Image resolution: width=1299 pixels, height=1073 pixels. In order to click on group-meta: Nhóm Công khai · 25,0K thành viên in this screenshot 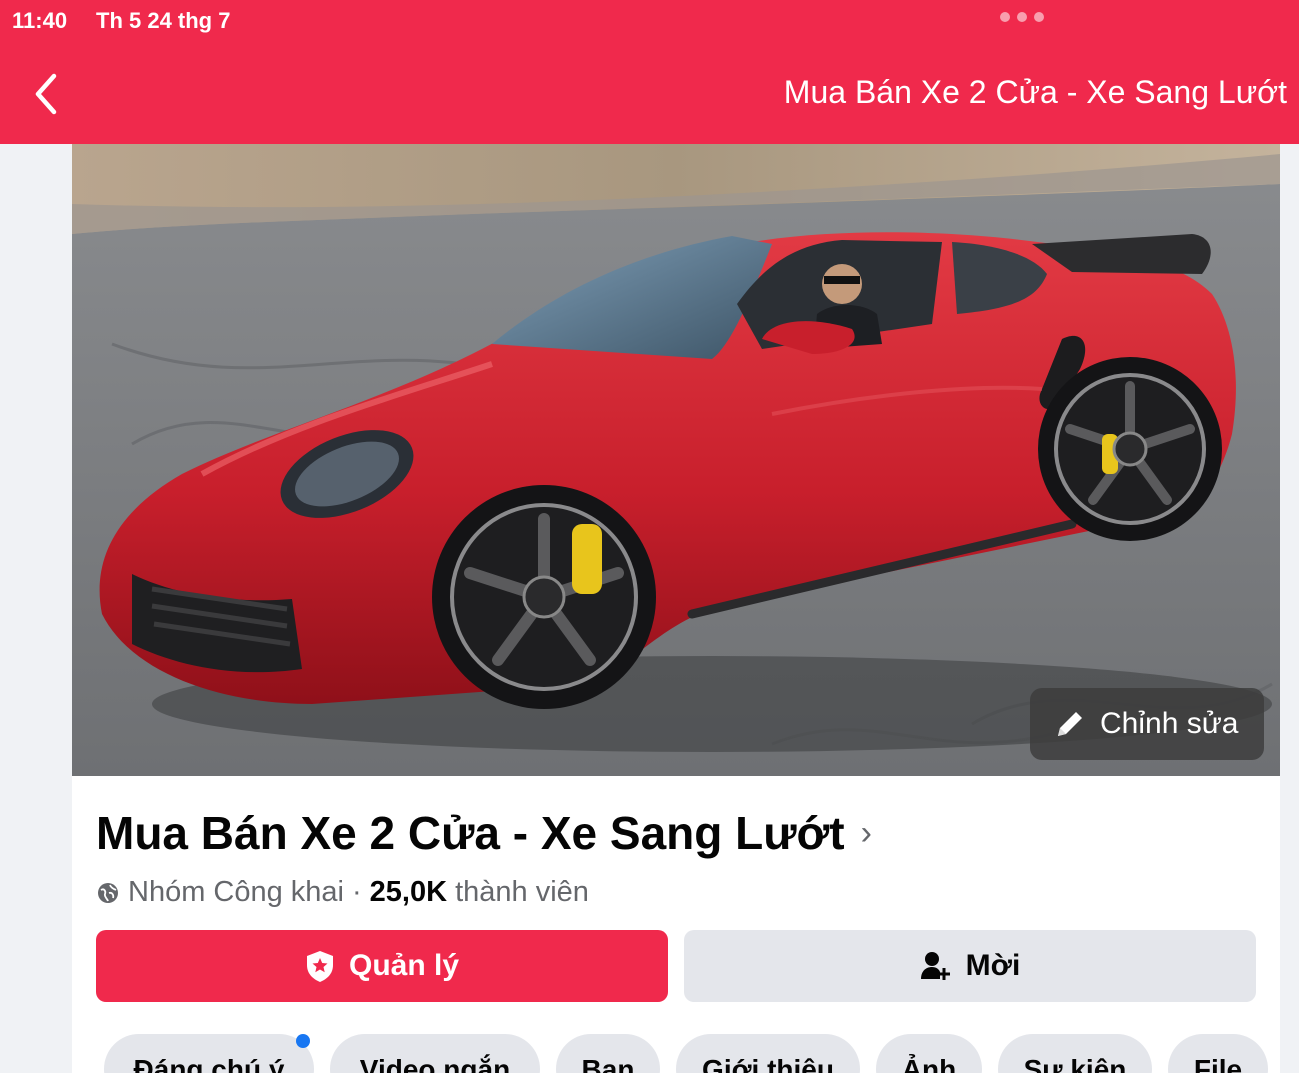, I will do `click(342, 892)`.